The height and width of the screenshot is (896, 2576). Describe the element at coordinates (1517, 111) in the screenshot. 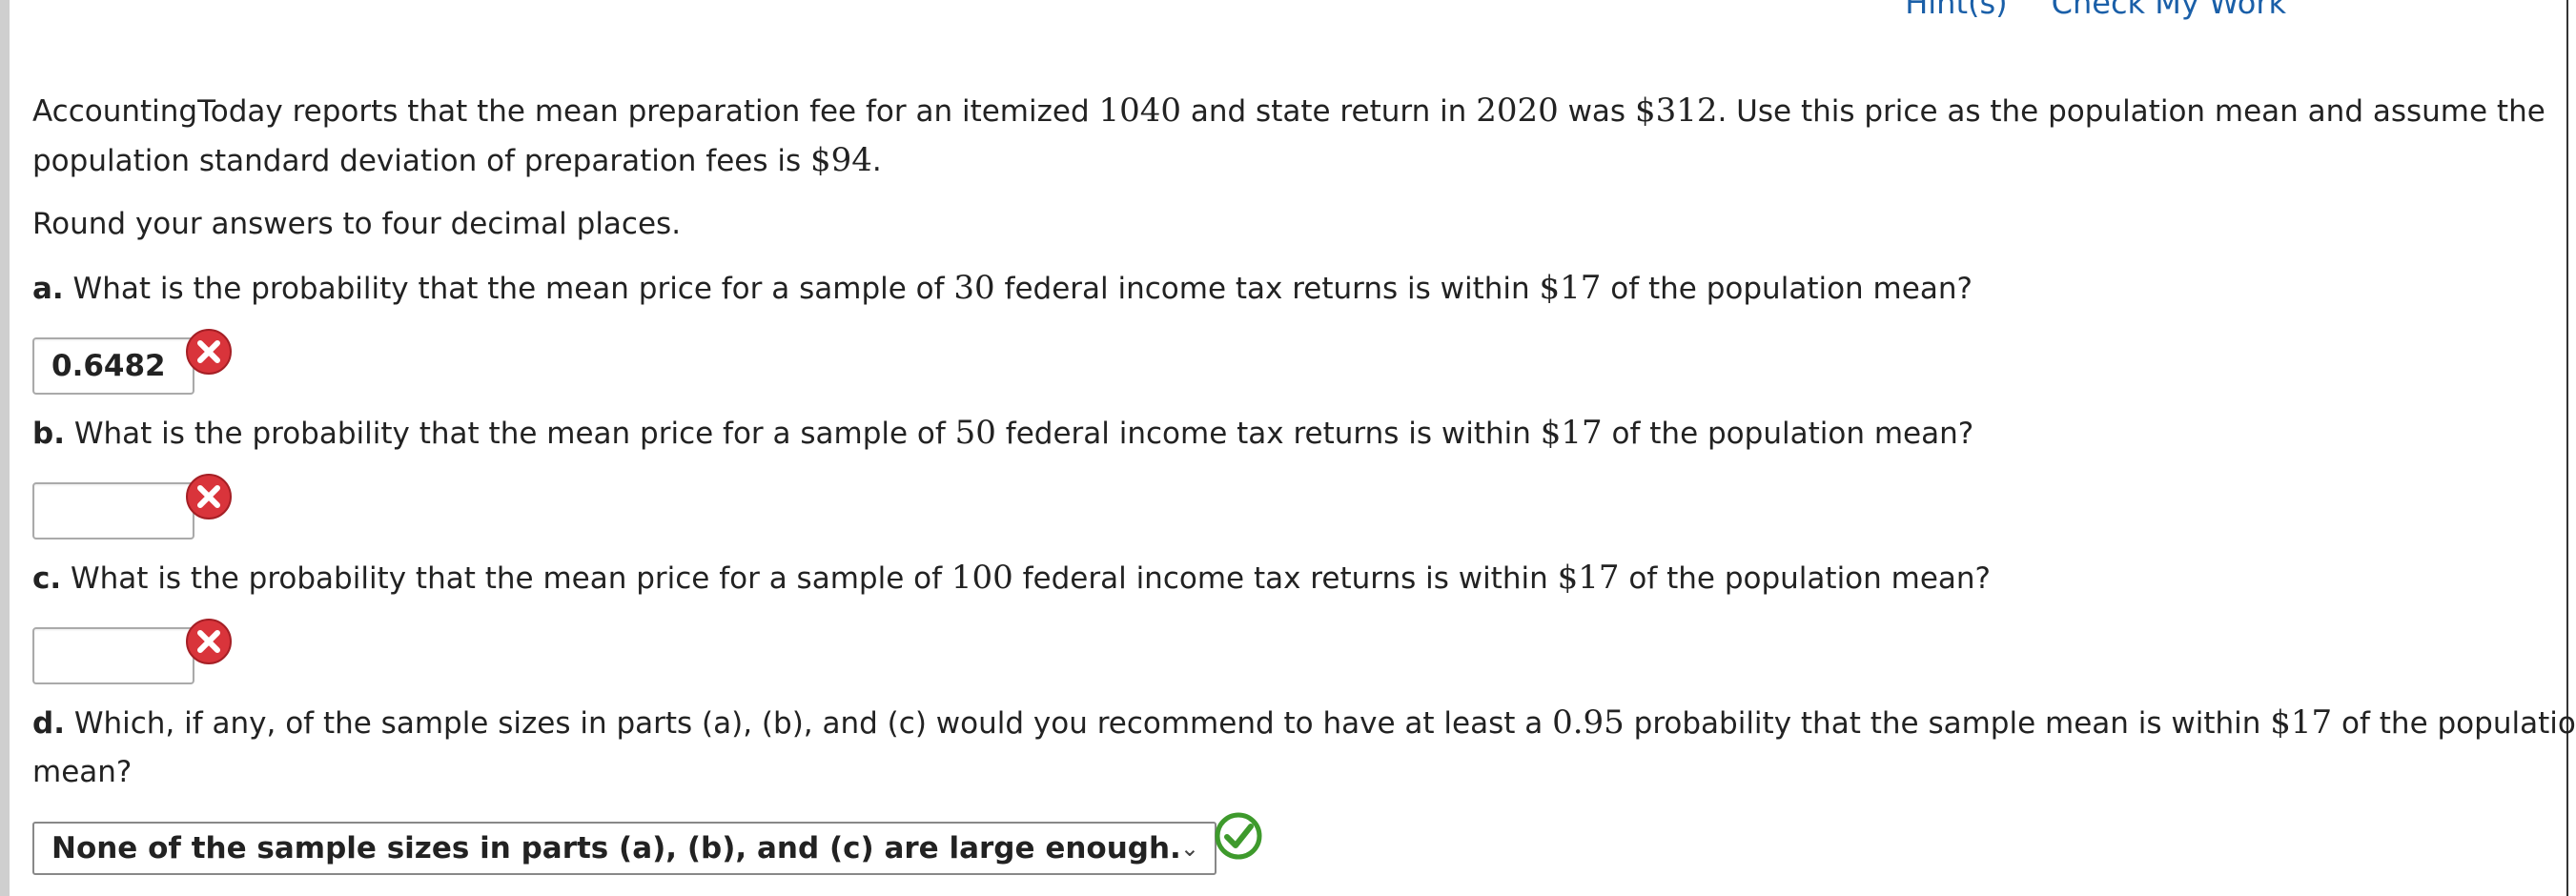

I see `intro-number: 2020` at that location.